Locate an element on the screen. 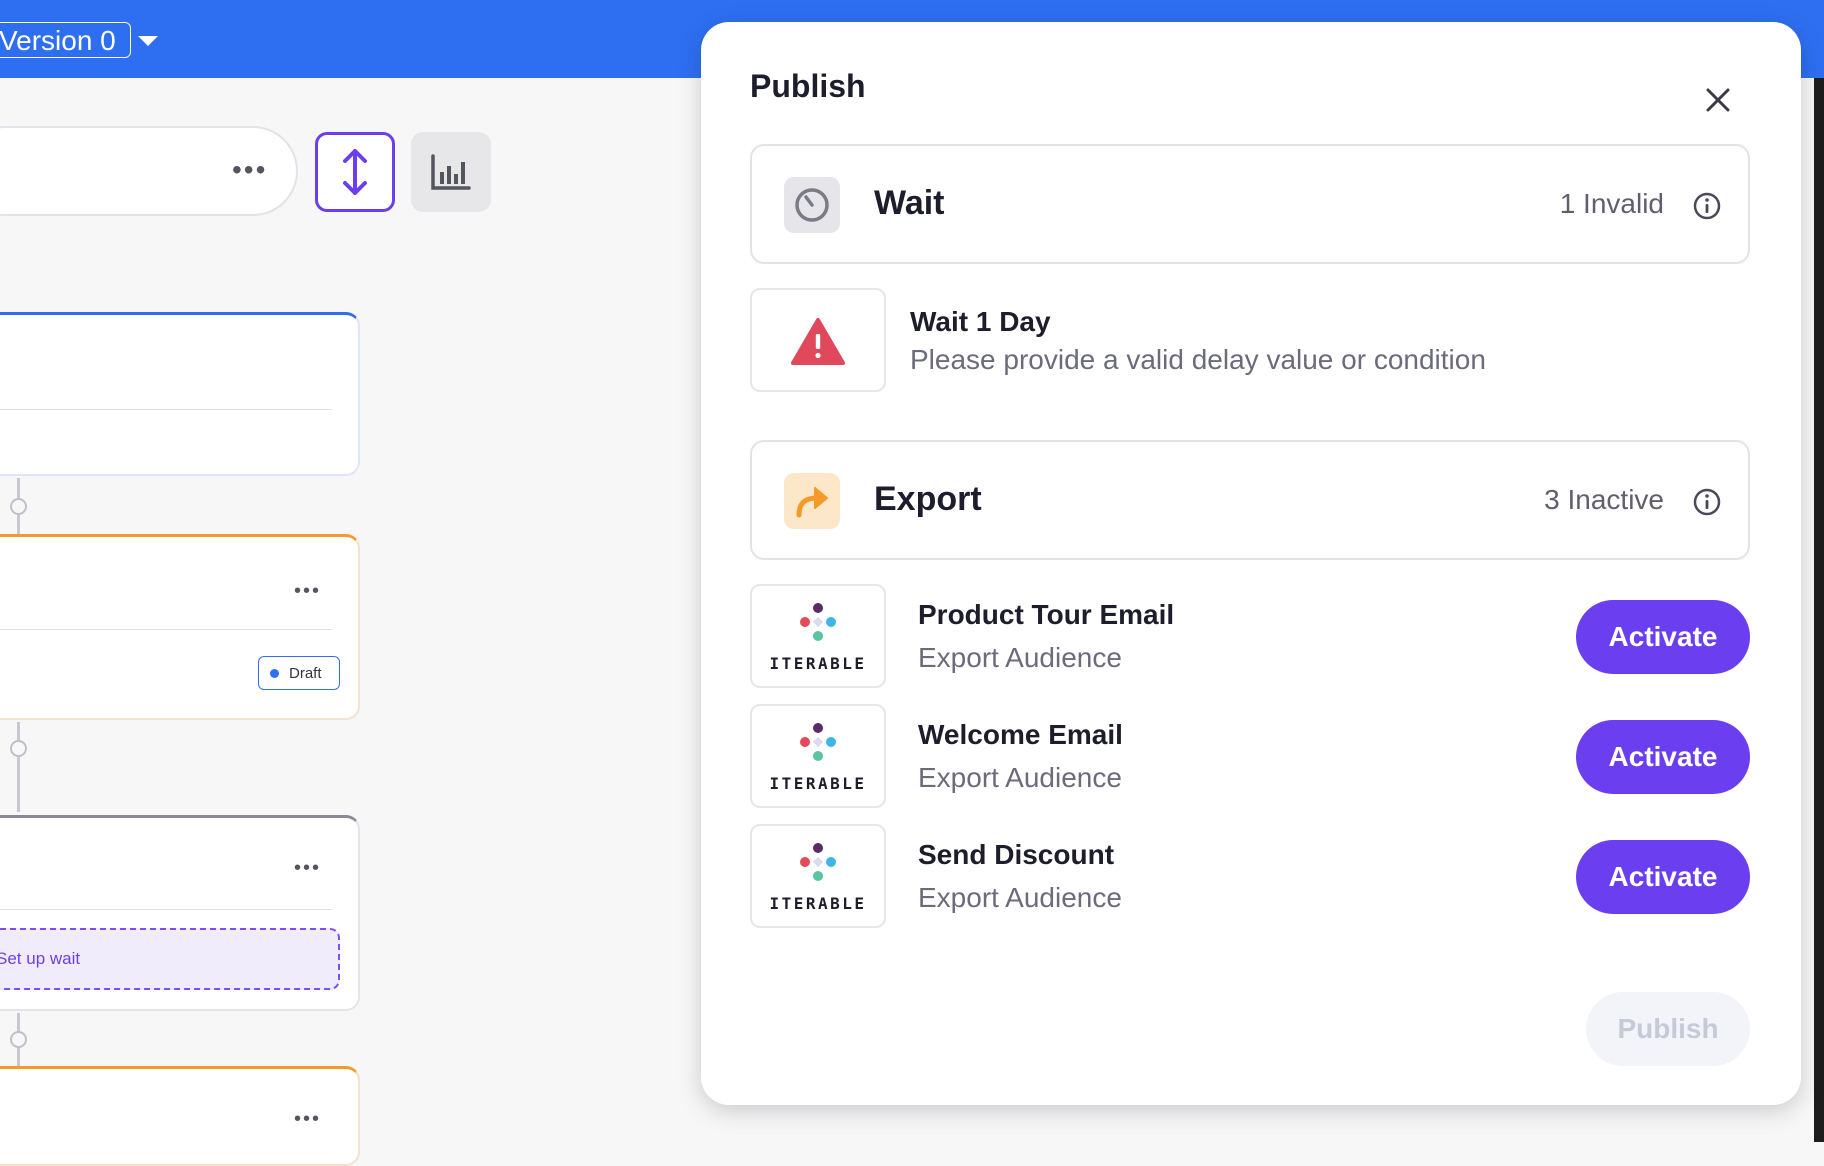 The width and height of the screenshot is (1824, 1166). setup-wait-placeholder: Set up wait is located at coordinates (170, 959).